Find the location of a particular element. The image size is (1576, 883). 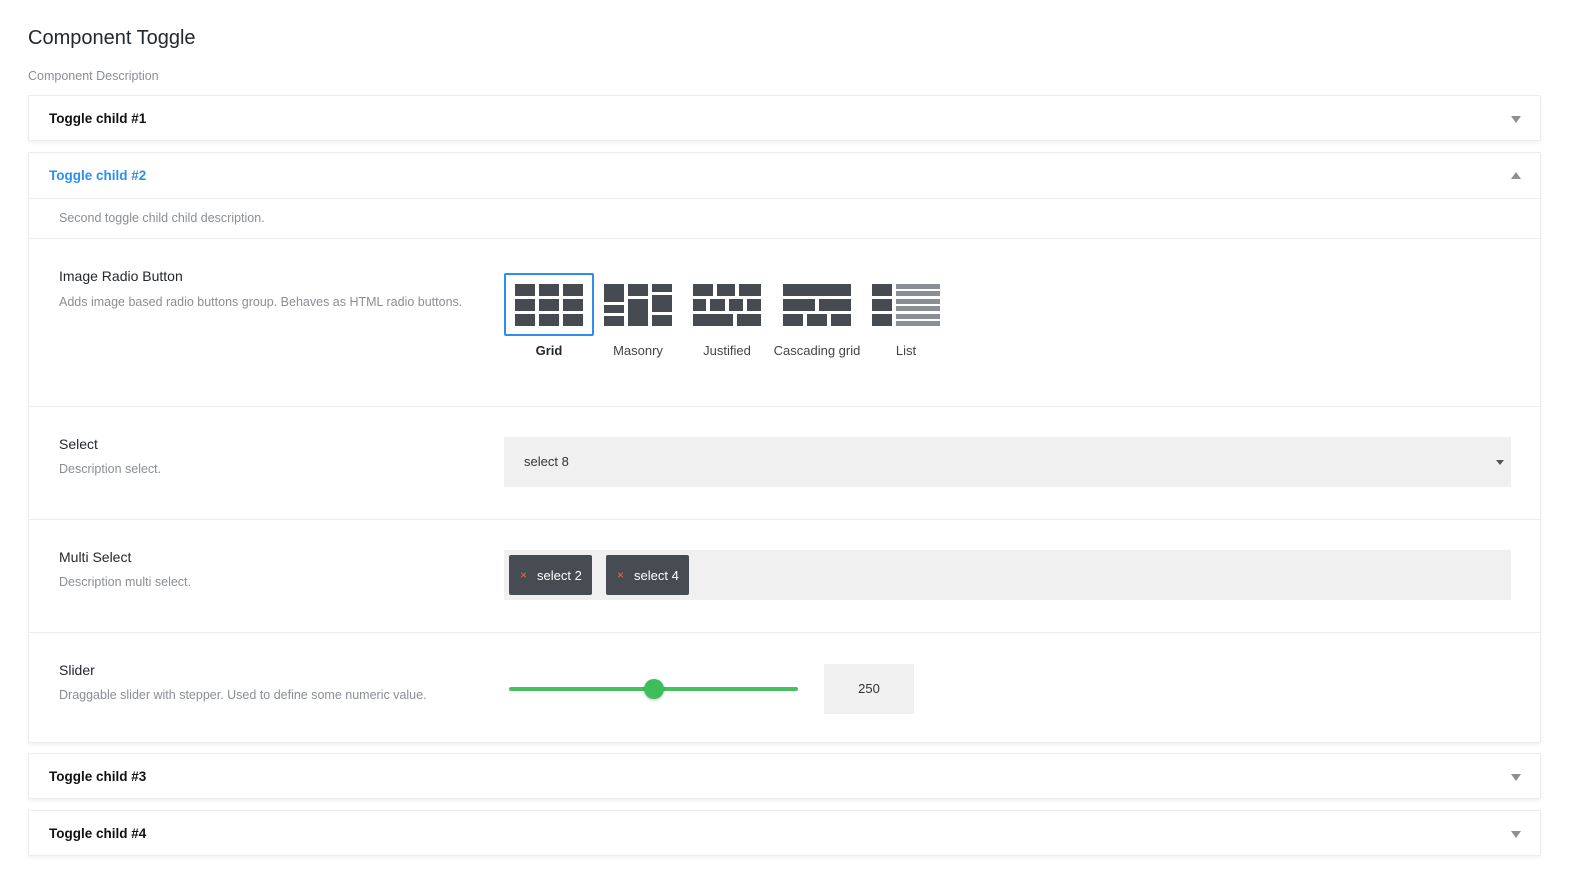

select-help: Description select. is located at coordinates (110, 469).